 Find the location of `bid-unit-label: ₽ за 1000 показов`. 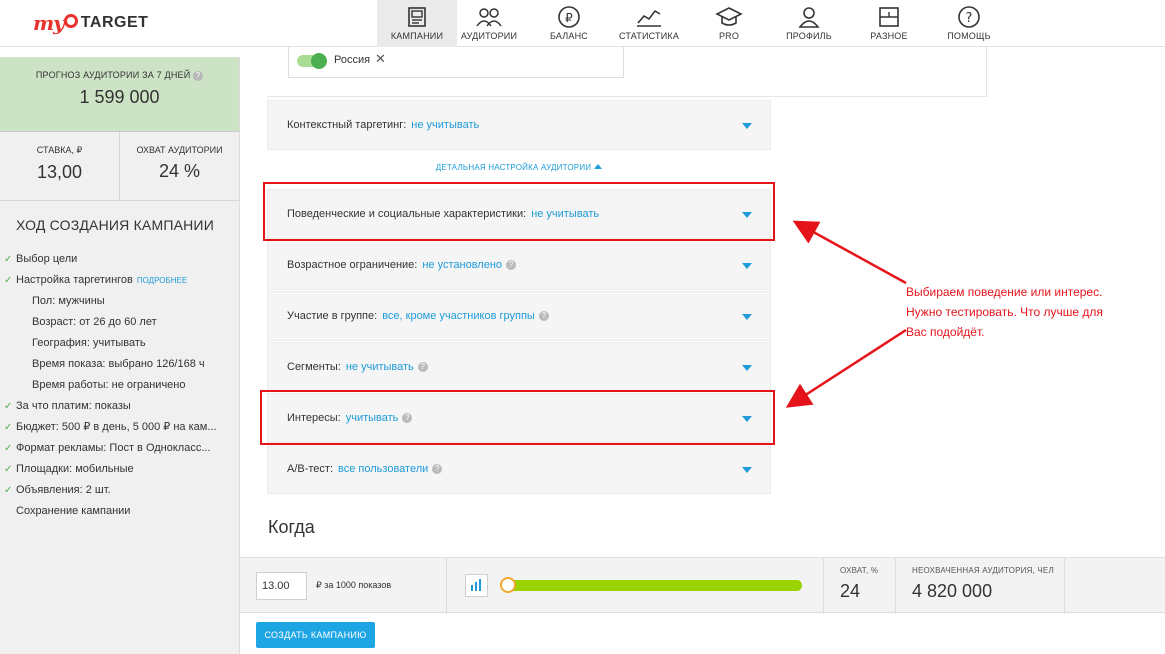

bid-unit-label: ₽ за 1000 показов is located at coordinates (354, 585).